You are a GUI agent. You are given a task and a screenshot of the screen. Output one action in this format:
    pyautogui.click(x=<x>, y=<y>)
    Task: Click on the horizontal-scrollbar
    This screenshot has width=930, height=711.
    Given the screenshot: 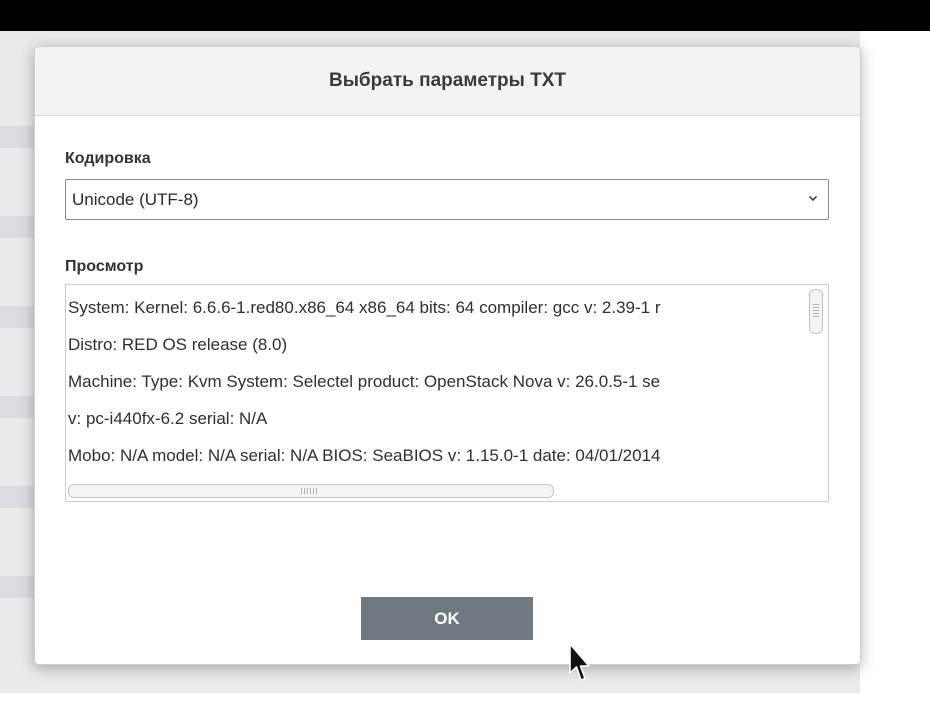 What is the action you would take?
    pyautogui.click(x=311, y=491)
    